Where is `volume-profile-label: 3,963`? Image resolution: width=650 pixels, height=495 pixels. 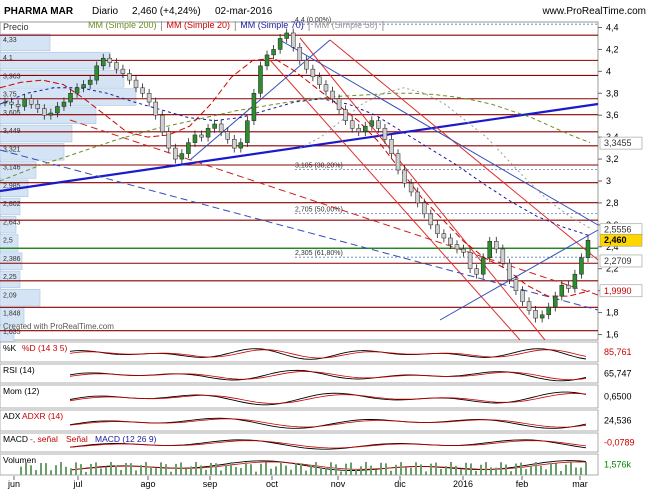 volume-profile-label: 3,963 is located at coordinates (12, 76).